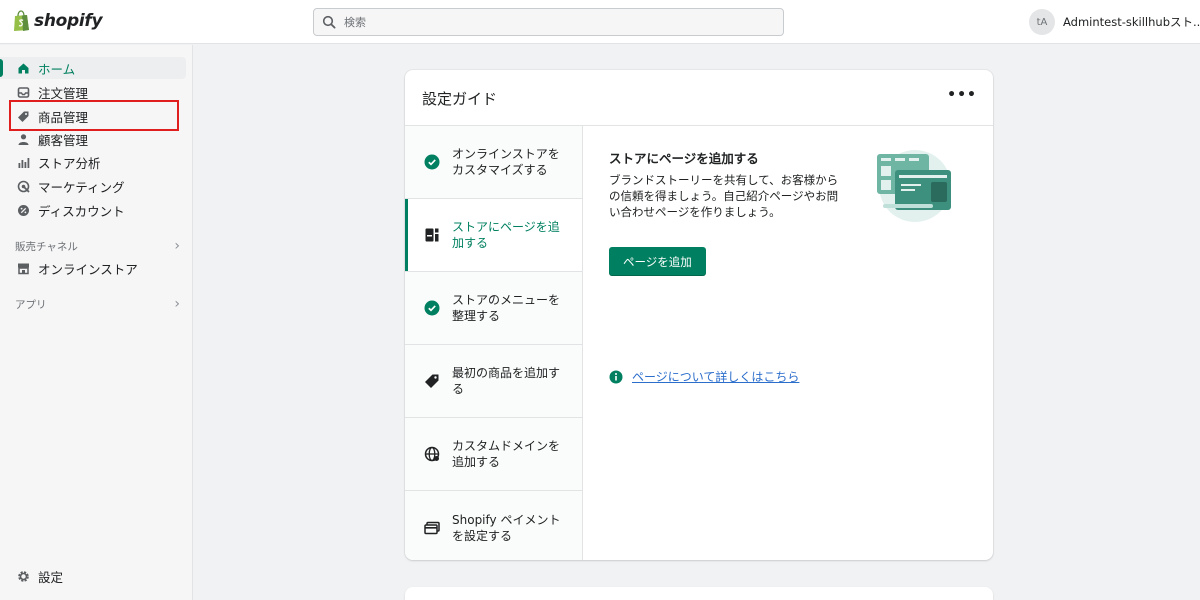  What do you see at coordinates (657, 261) in the screenshot?
I see `add-page-button: ページを追加` at bounding box center [657, 261].